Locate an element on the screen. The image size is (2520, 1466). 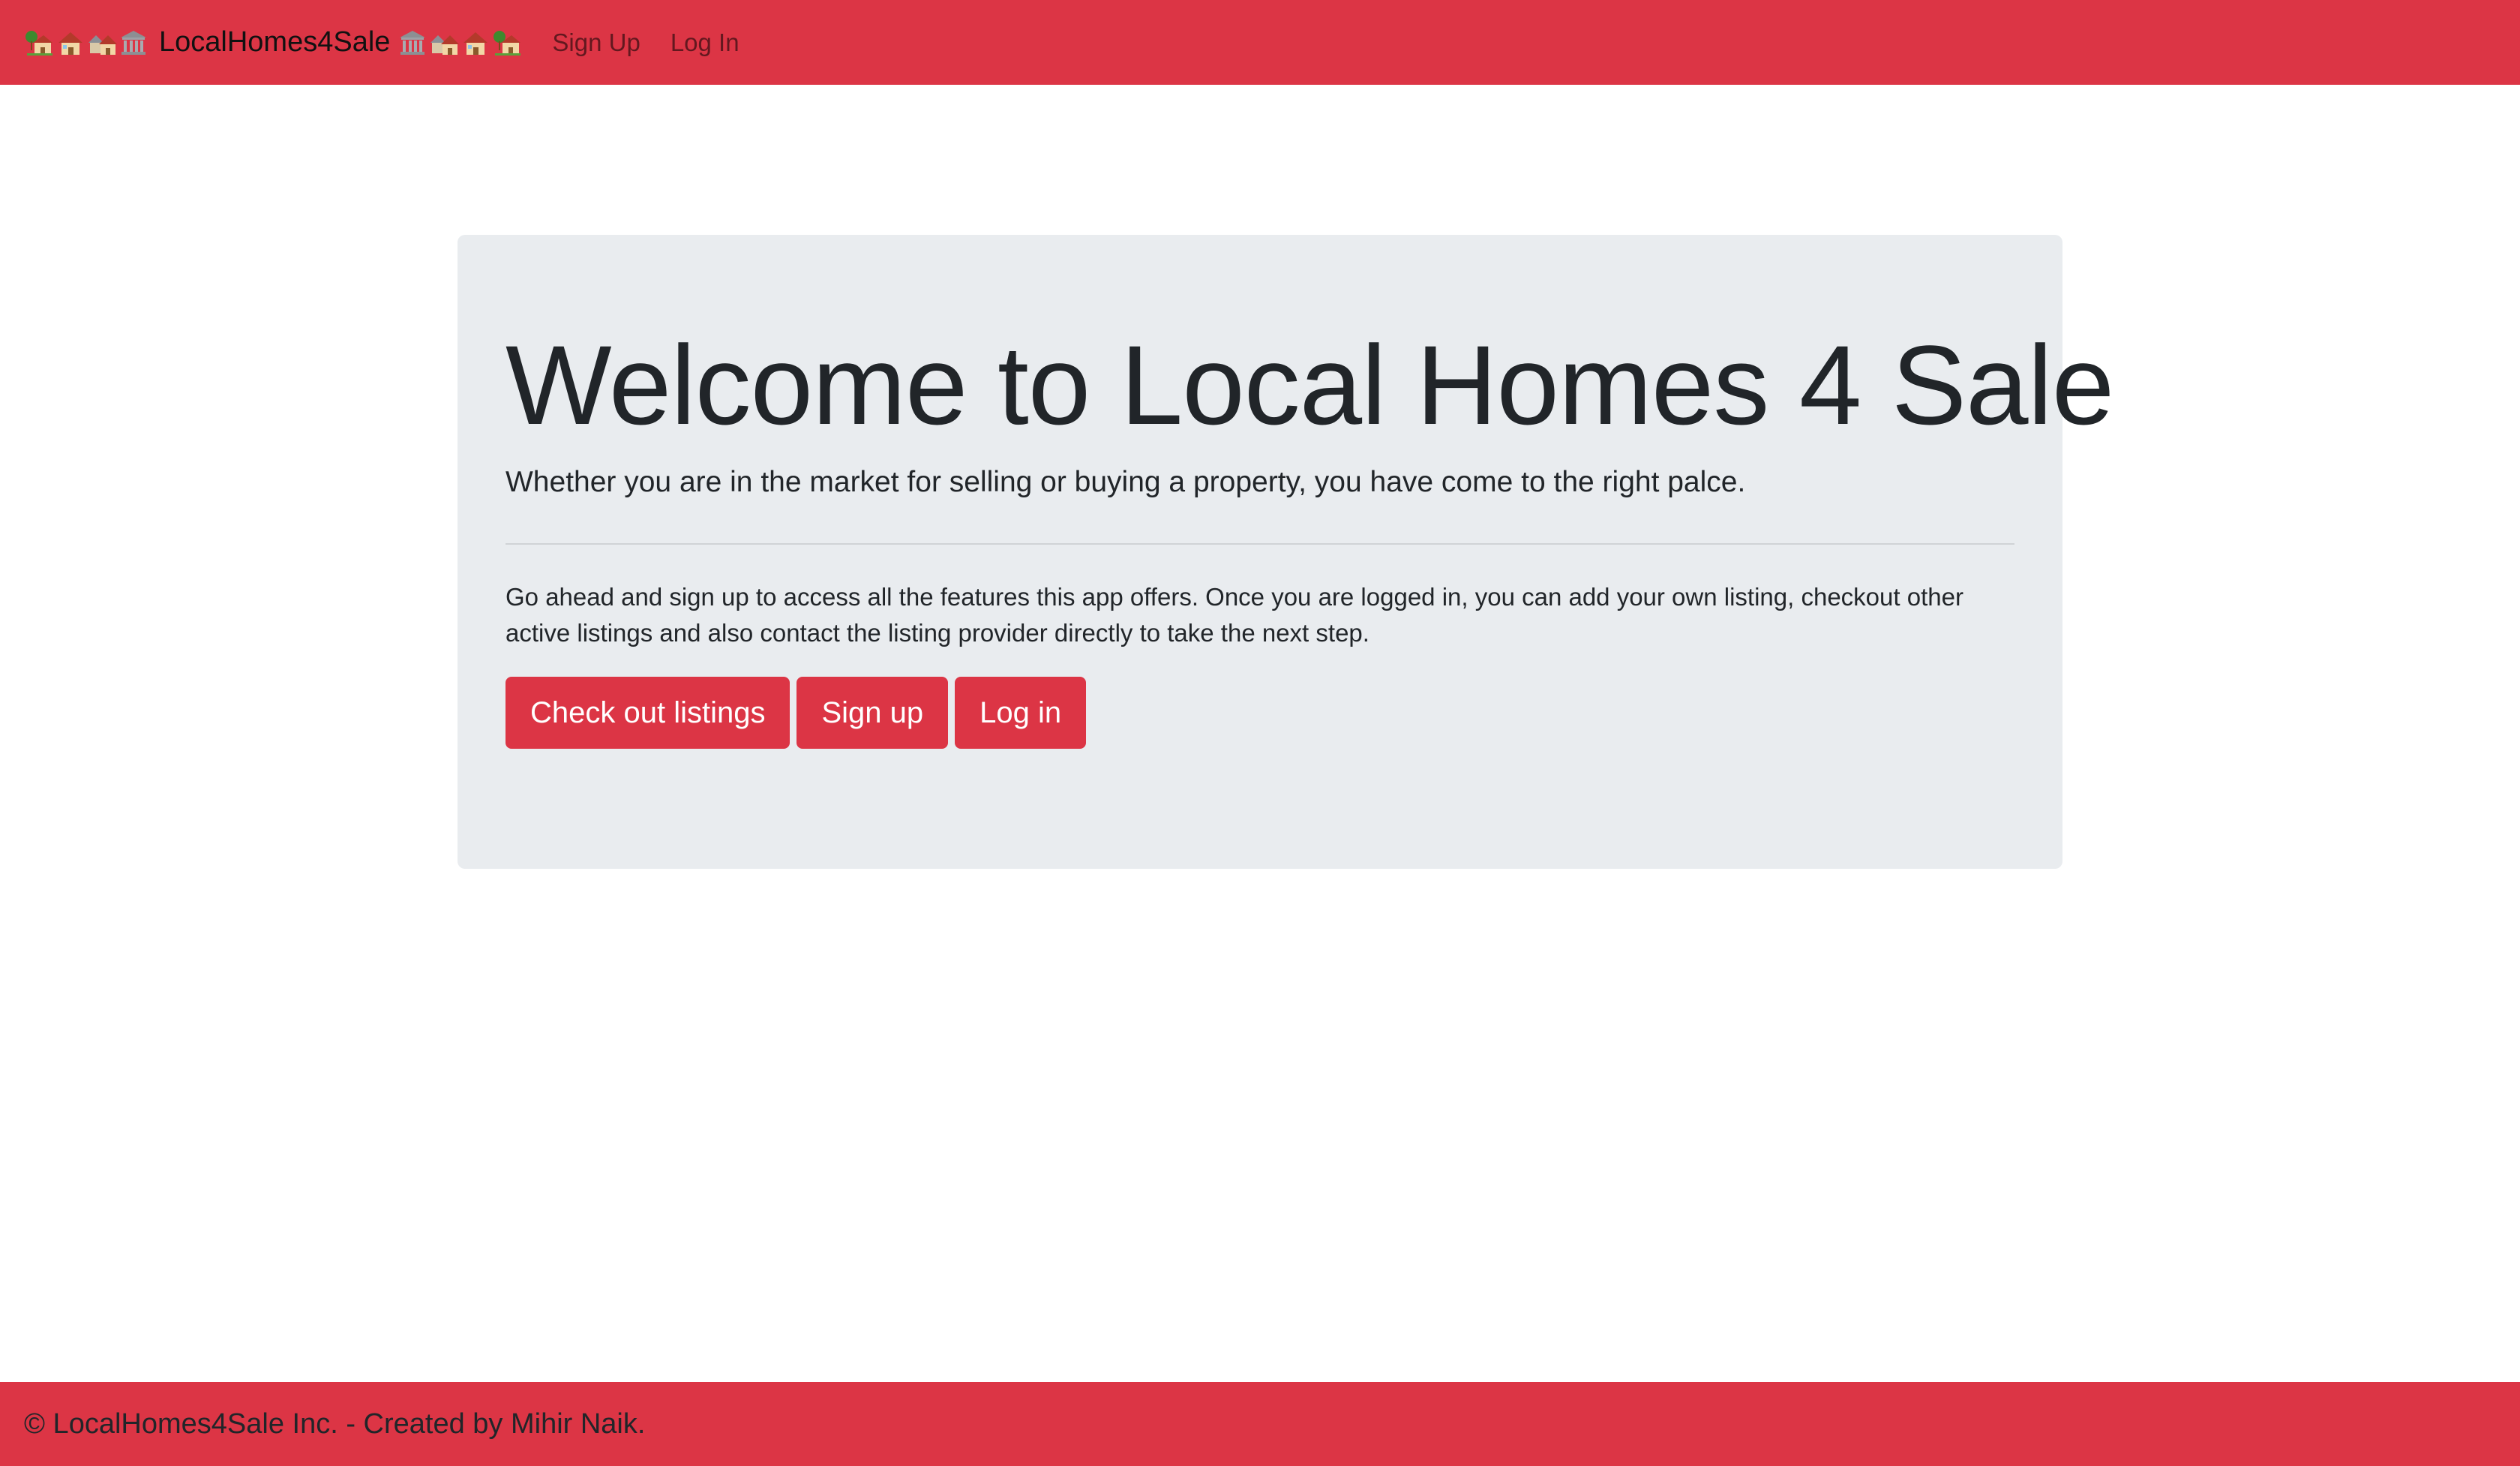
sign-up-button: Sign up is located at coordinates (872, 713).